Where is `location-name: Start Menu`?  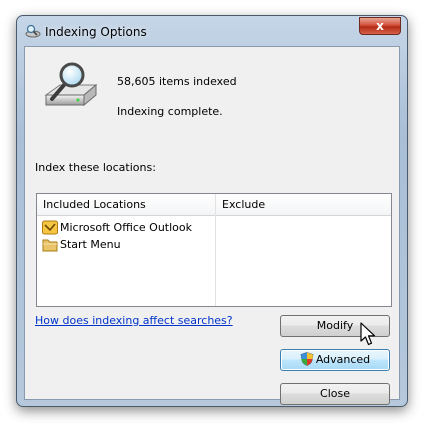 location-name: Start Menu is located at coordinates (90, 244).